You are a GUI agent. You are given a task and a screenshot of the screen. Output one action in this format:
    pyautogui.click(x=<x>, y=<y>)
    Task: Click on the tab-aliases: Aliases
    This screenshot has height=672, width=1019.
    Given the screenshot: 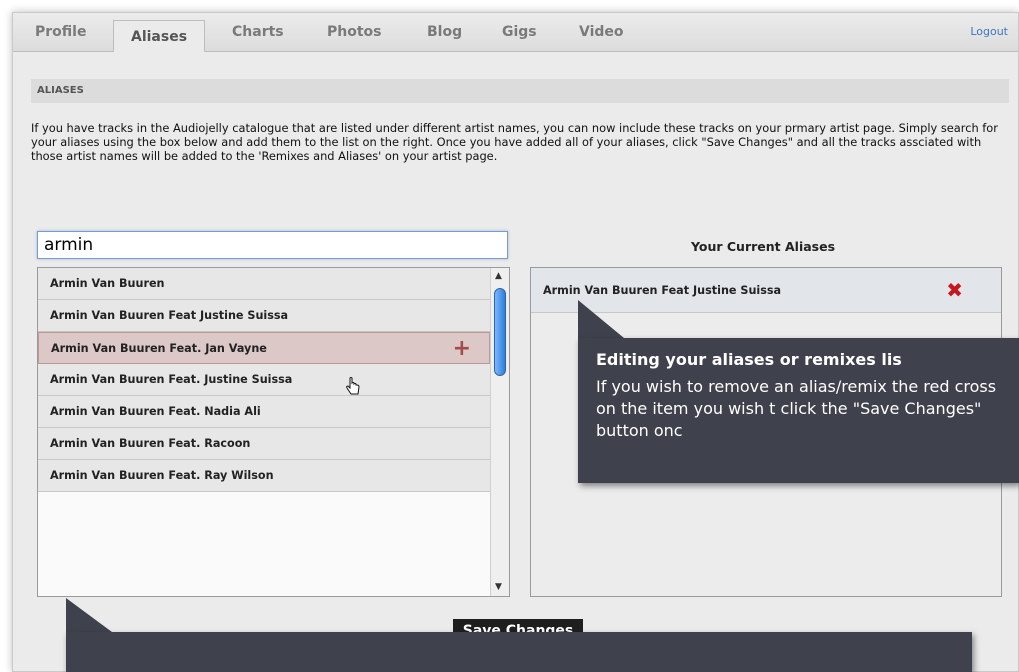 What is the action you would take?
    pyautogui.click(x=159, y=36)
    